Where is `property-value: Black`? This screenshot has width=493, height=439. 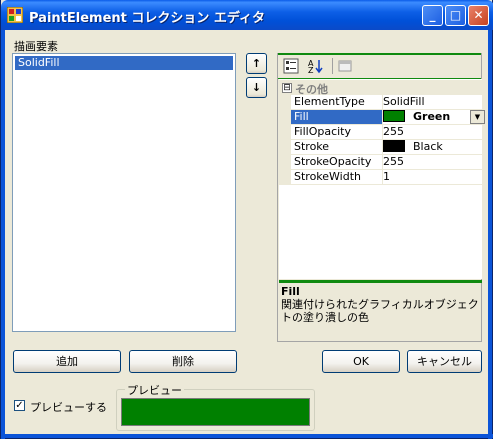
property-value: Black is located at coordinates (428, 146).